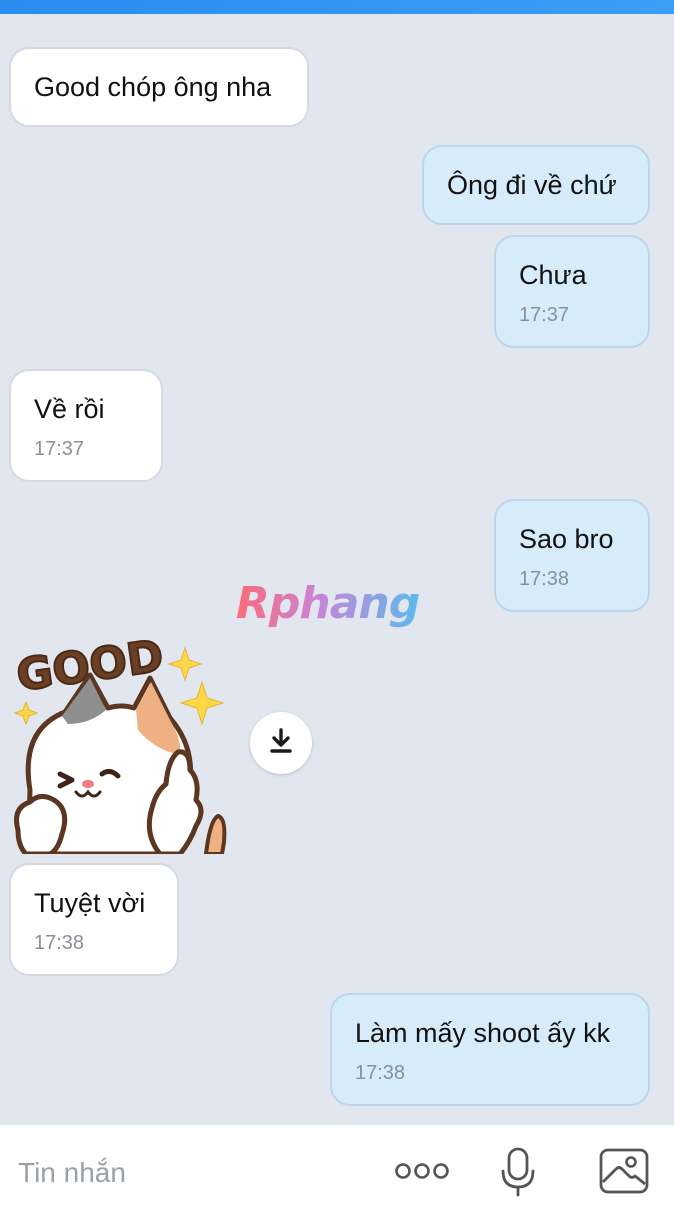 Image resolution: width=674 pixels, height=1220 pixels. What do you see at coordinates (94, 919) in the screenshot?
I see `message-incoming: Tuyệt vời 17:38` at bounding box center [94, 919].